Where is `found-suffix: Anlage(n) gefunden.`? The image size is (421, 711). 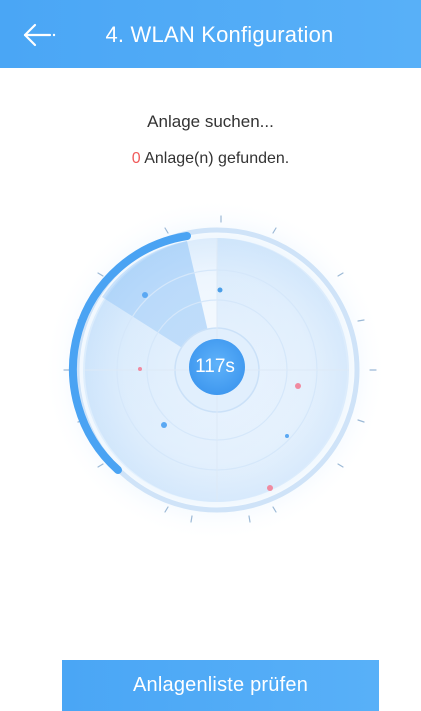 found-suffix: Anlage(n) gefunden. is located at coordinates (215, 158).